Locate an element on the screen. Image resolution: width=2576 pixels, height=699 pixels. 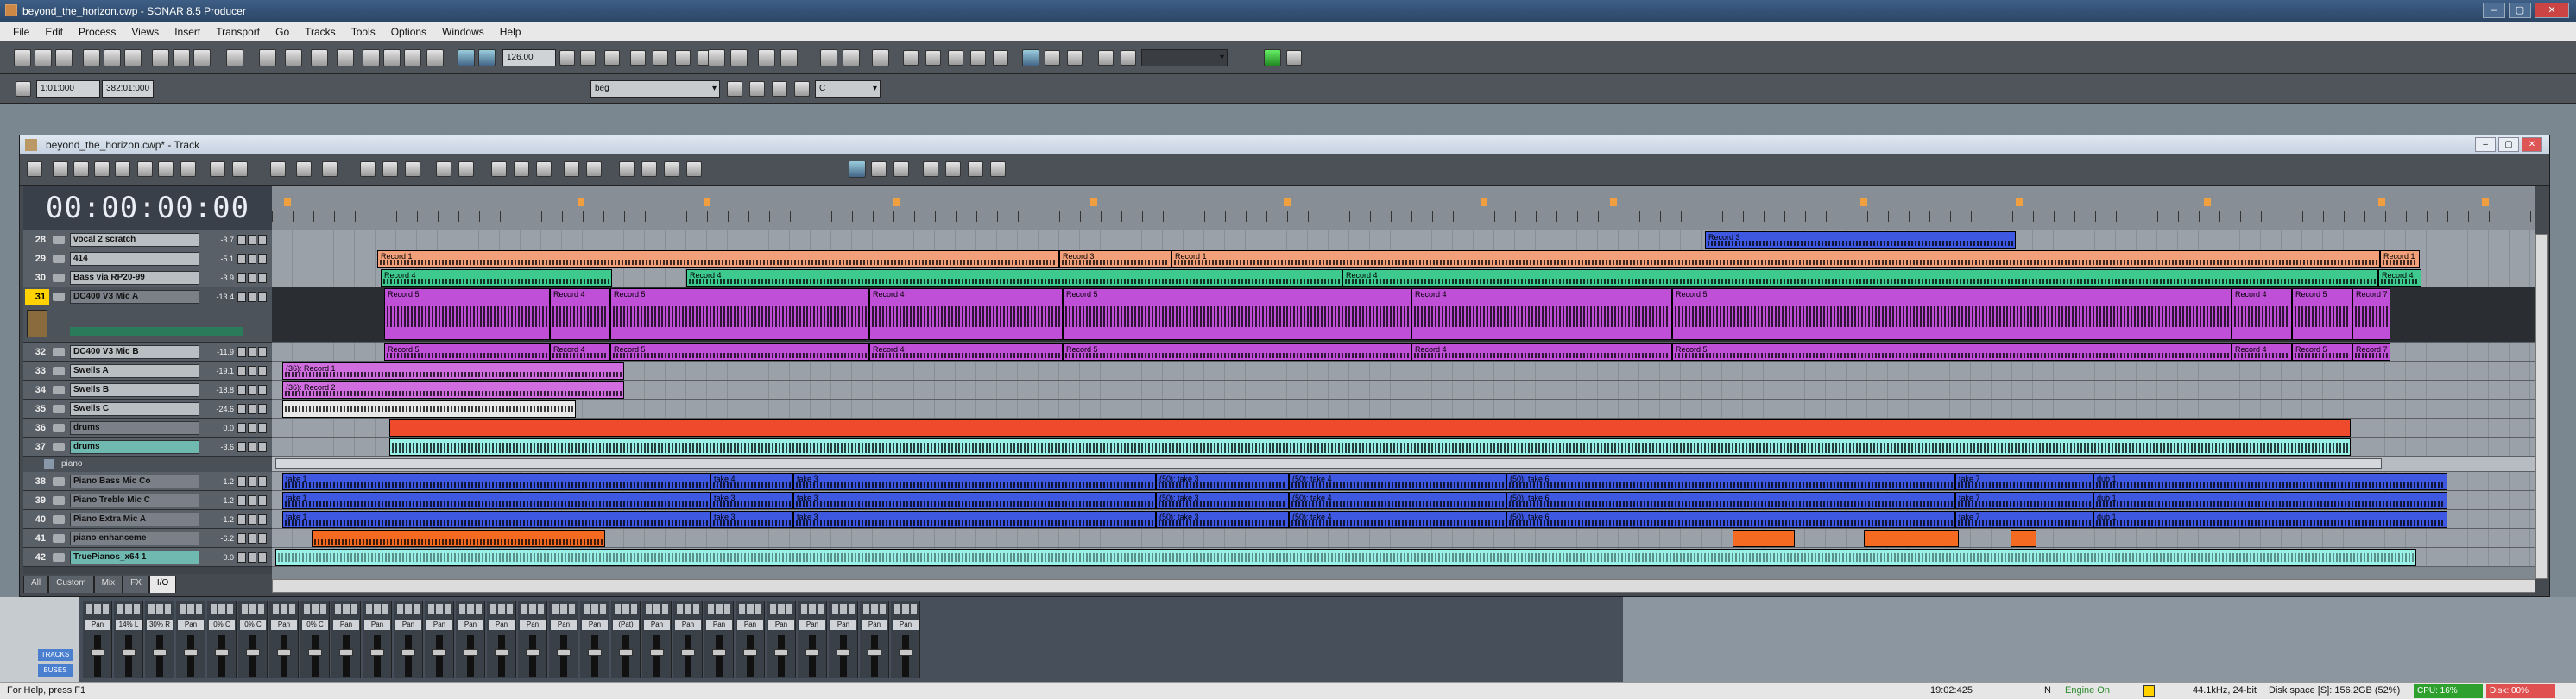
track-row-34: 34 Swells B -18.8 is located at coordinates (147, 390).